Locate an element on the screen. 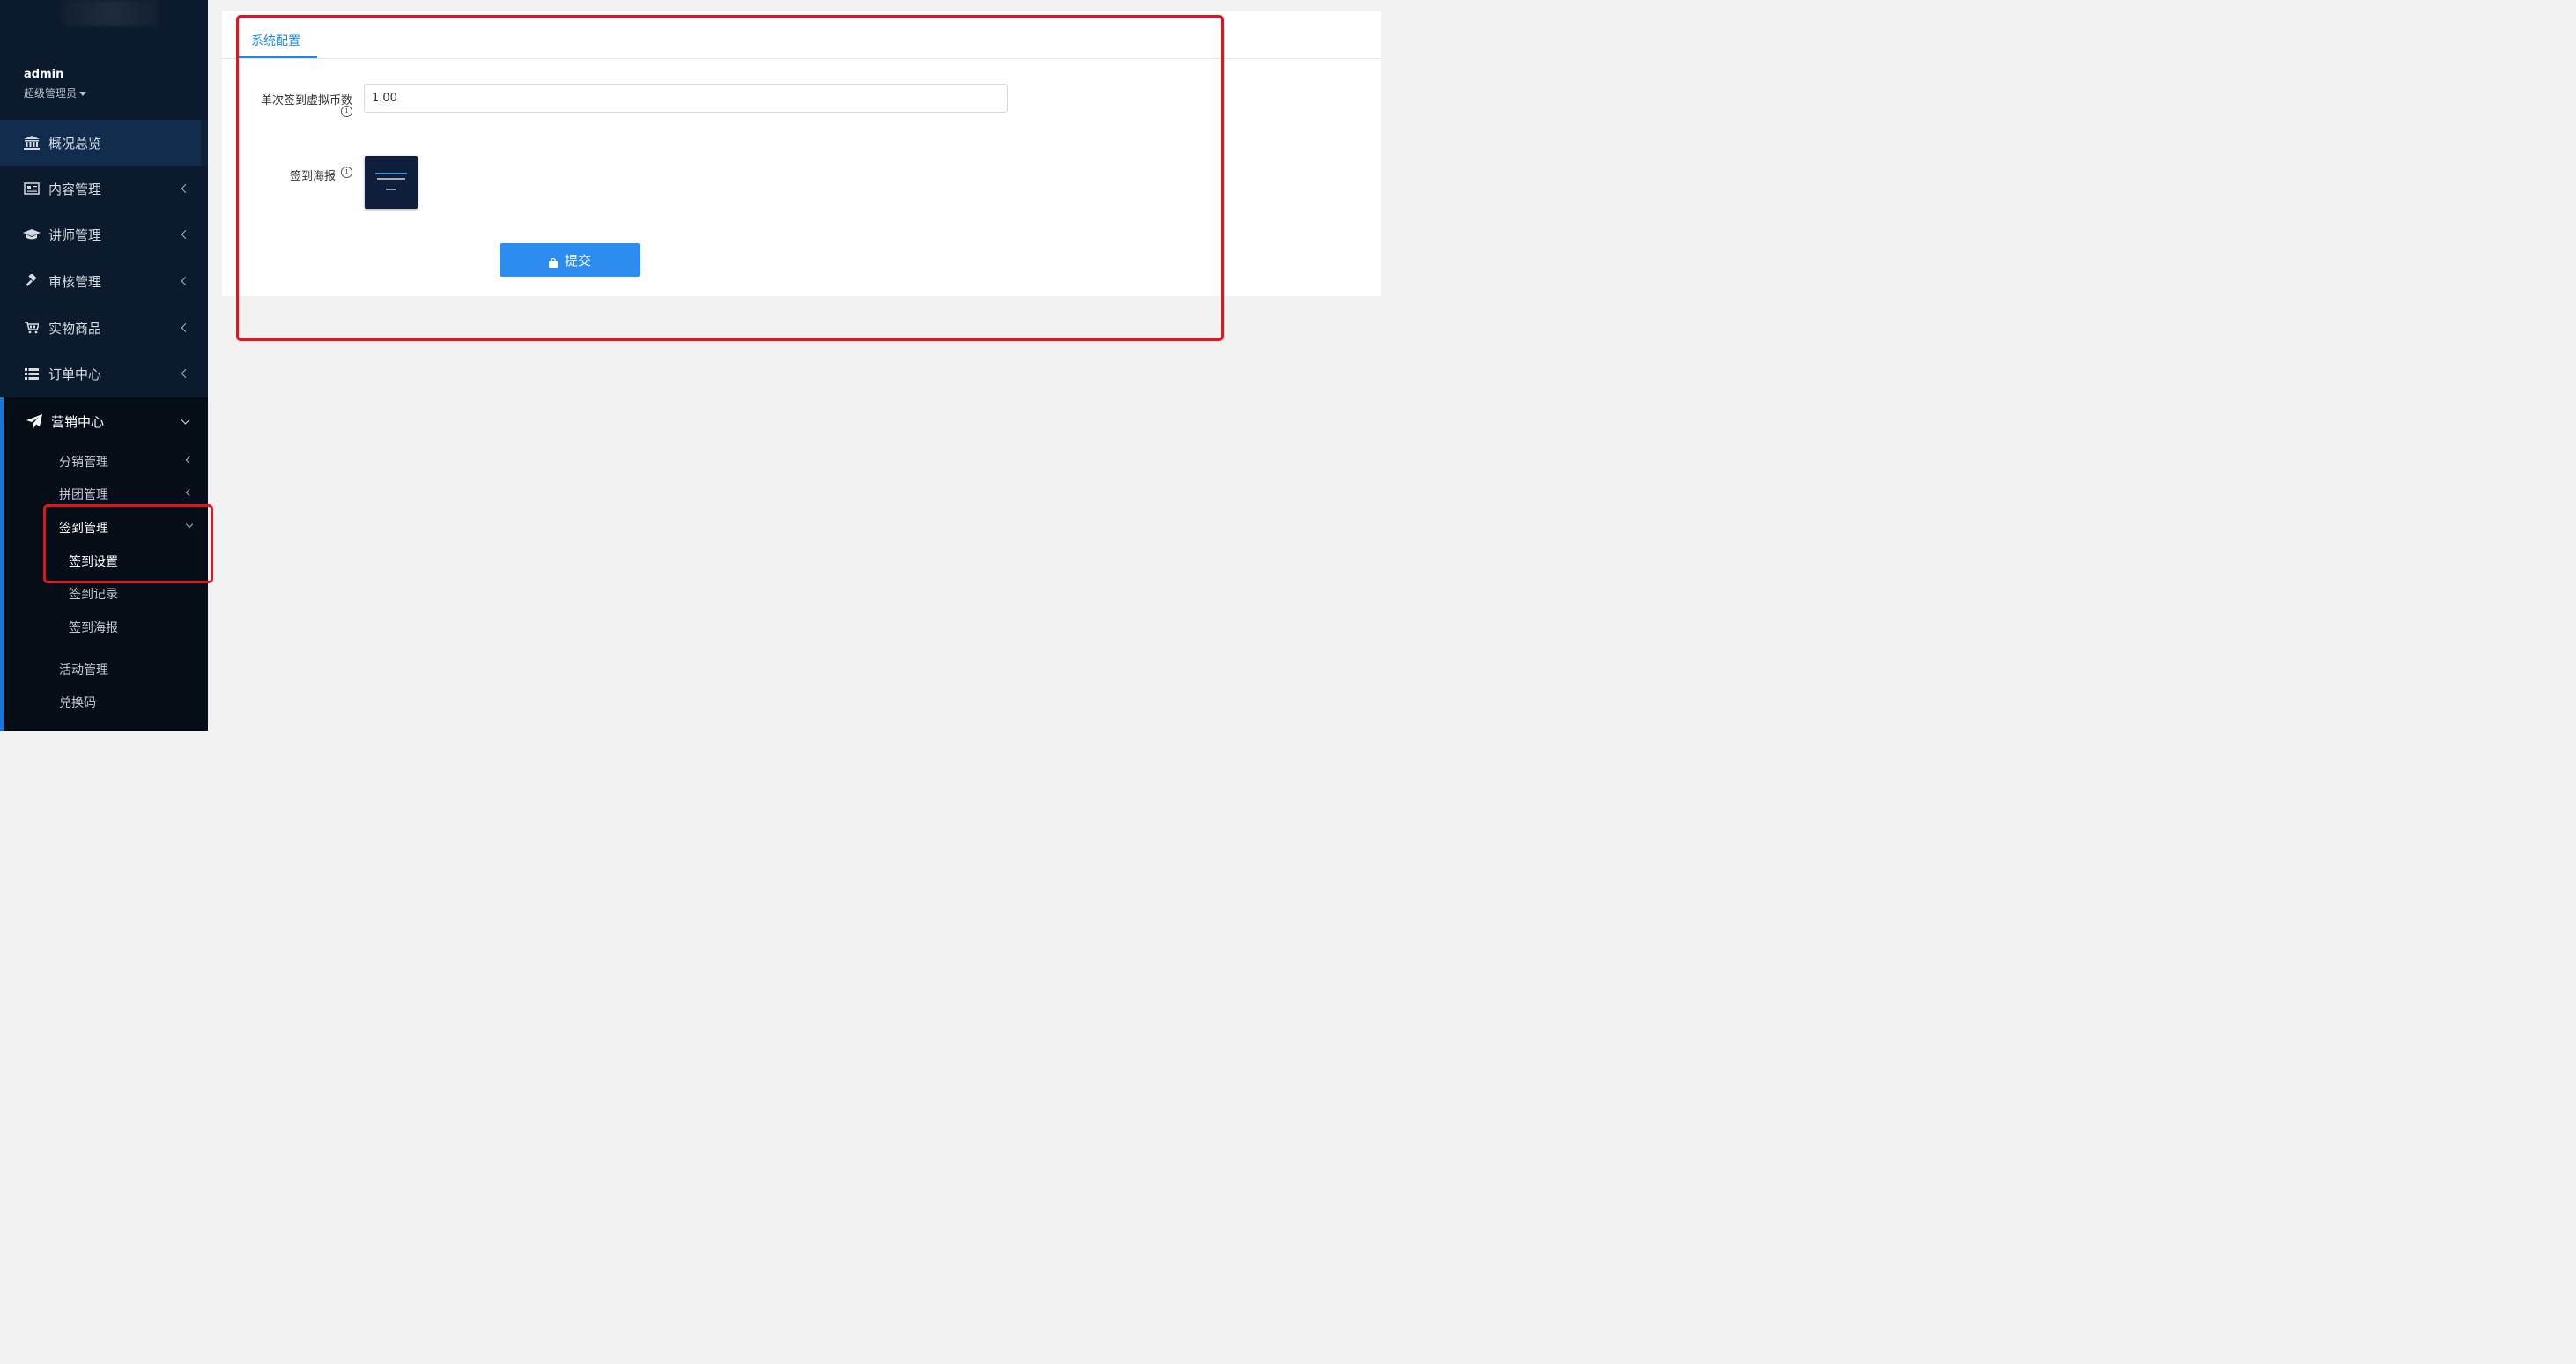 The width and height of the screenshot is (2576, 1364). sidebar-item-teachers: 讲师管理 is located at coordinates (104, 234).